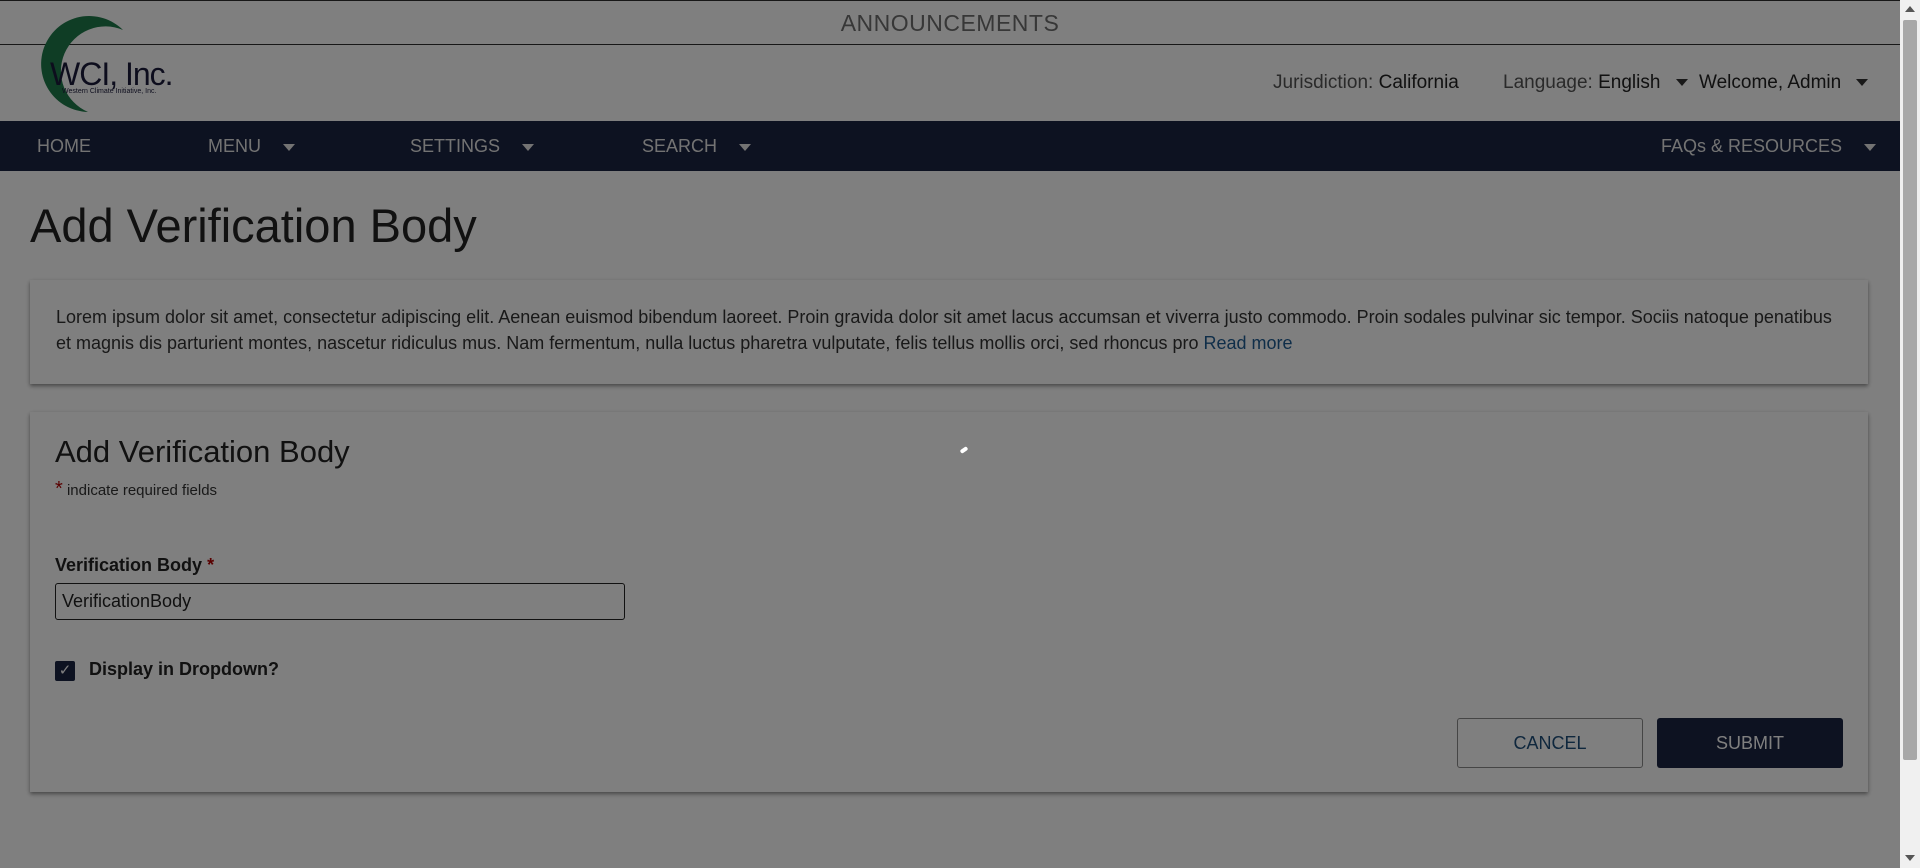 Image resolution: width=1920 pixels, height=868 pixels. What do you see at coordinates (340, 601) in the screenshot?
I see `verification-body-input` at bounding box center [340, 601].